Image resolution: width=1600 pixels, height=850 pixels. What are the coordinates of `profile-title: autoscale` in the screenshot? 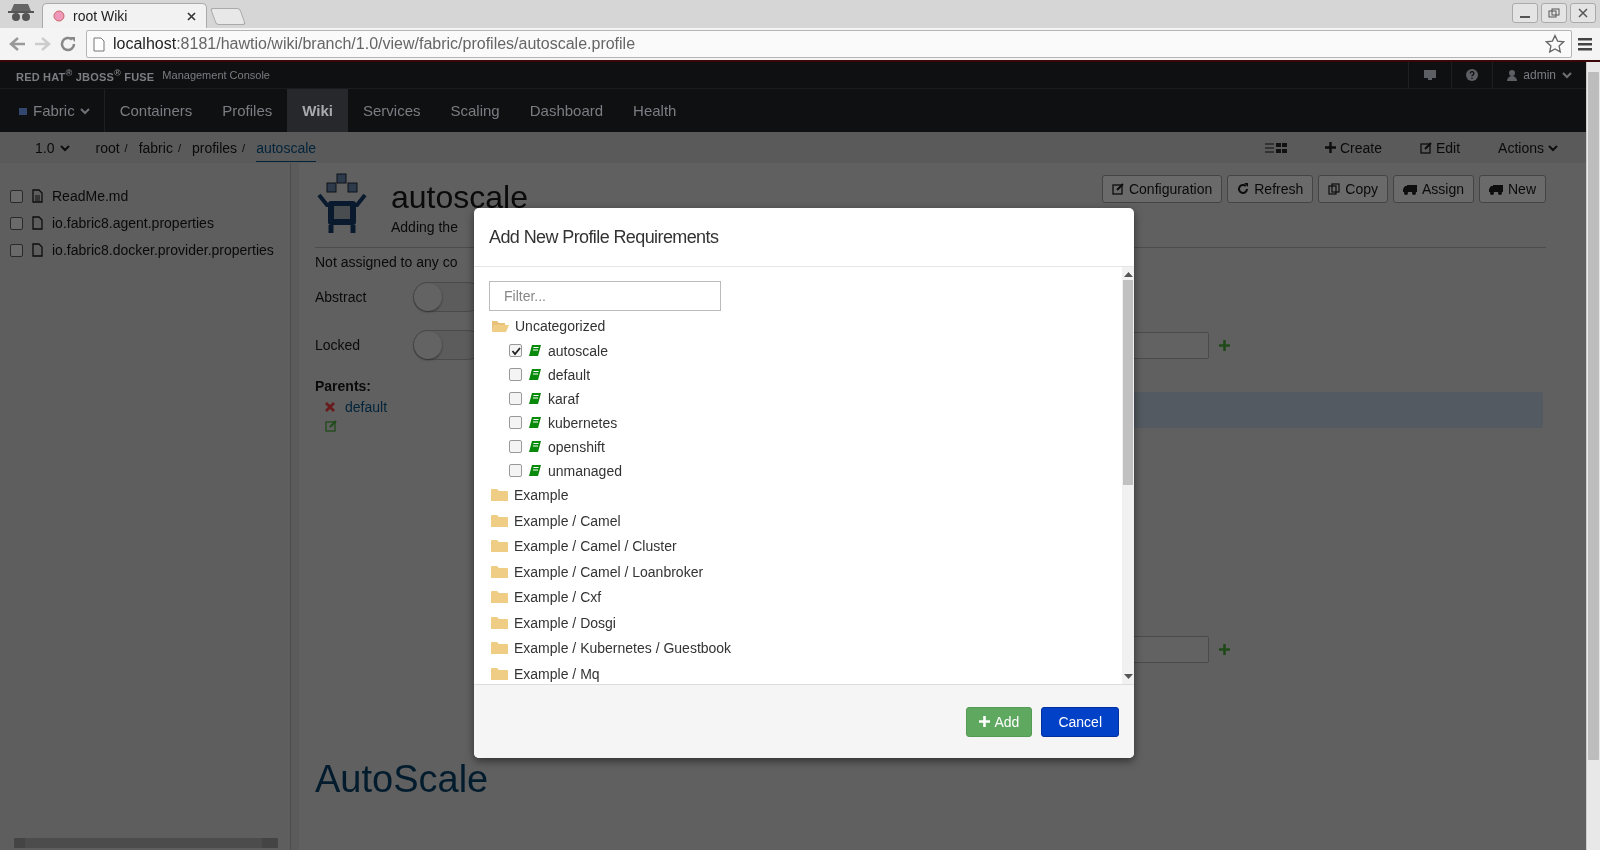 It's located at (459, 197).